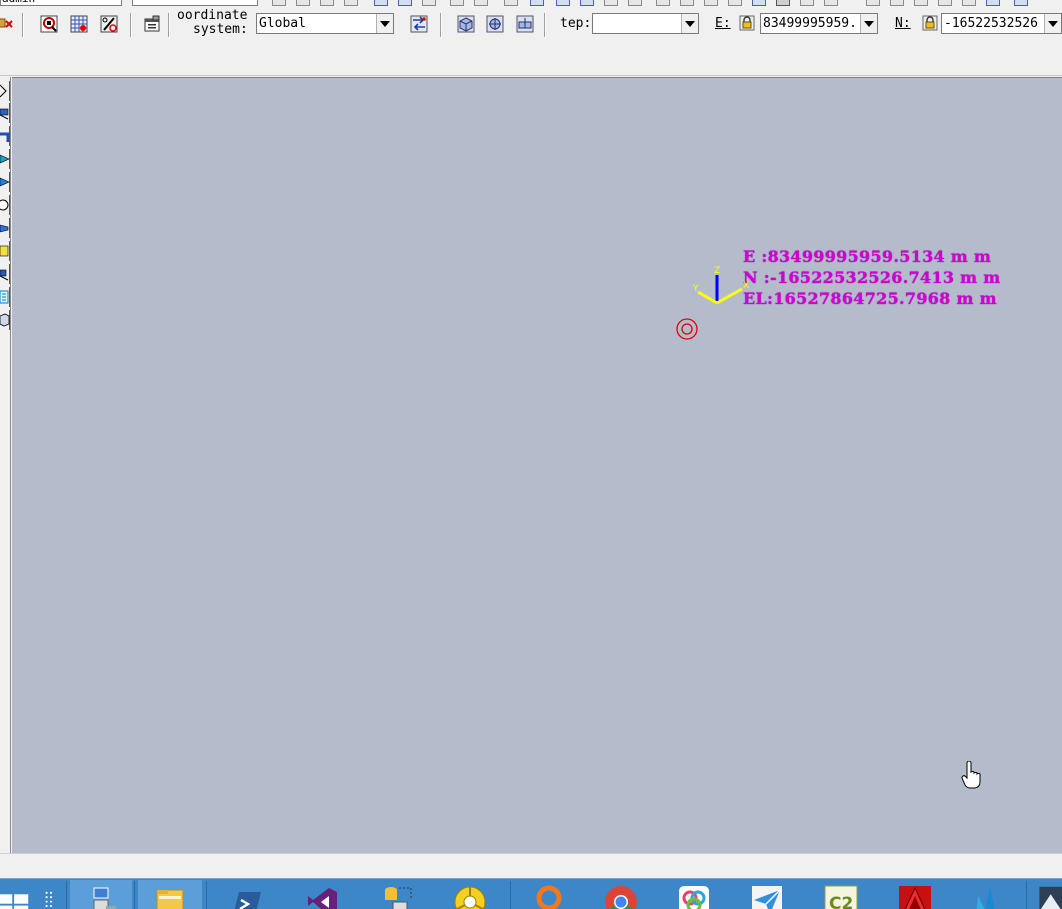 The image size is (1062, 909). What do you see at coordinates (549, 894) in the screenshot?
I see `search-pin-icon` at bounding box center [549, 894].